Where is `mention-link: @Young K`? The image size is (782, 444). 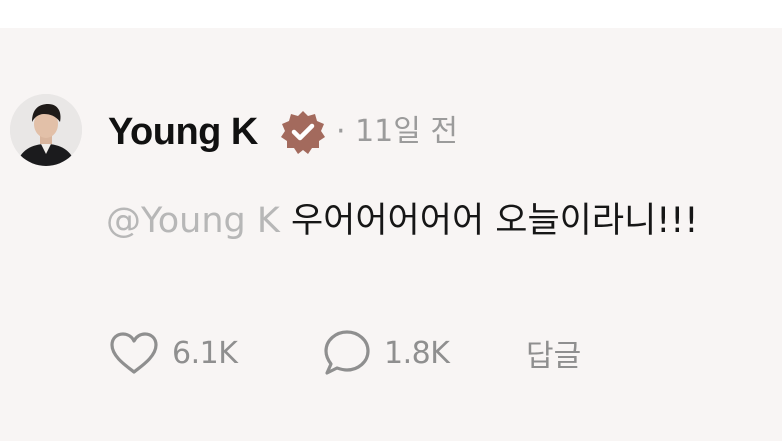
mention-link: @Young K is located at coordinates (193, 221).